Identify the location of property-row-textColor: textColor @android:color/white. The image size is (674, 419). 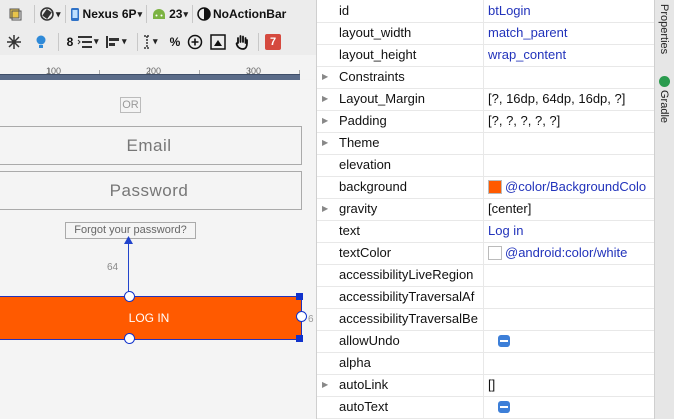
(486, 253).